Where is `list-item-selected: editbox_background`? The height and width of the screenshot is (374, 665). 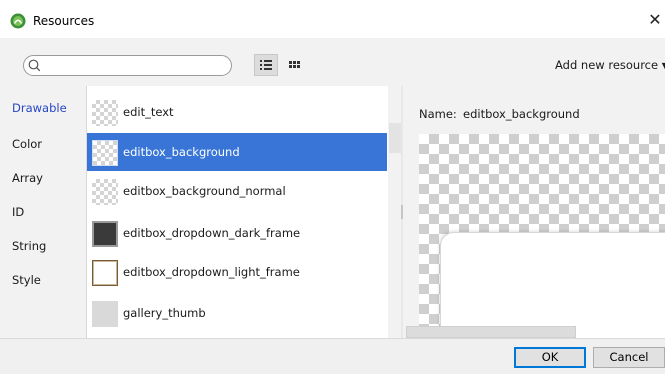
list-item-selected: editbox_background is located at coordinates (237, 152).